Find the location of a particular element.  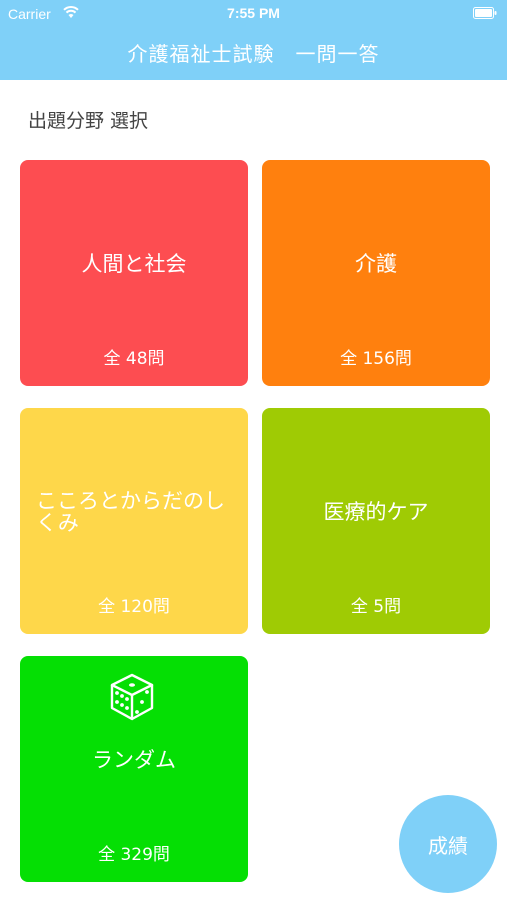

question-count: 全 120問 is located at coordinates (134, 607).